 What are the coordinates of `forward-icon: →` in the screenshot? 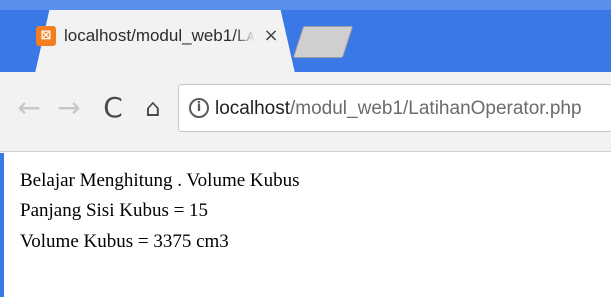 It's located at (69, 108).